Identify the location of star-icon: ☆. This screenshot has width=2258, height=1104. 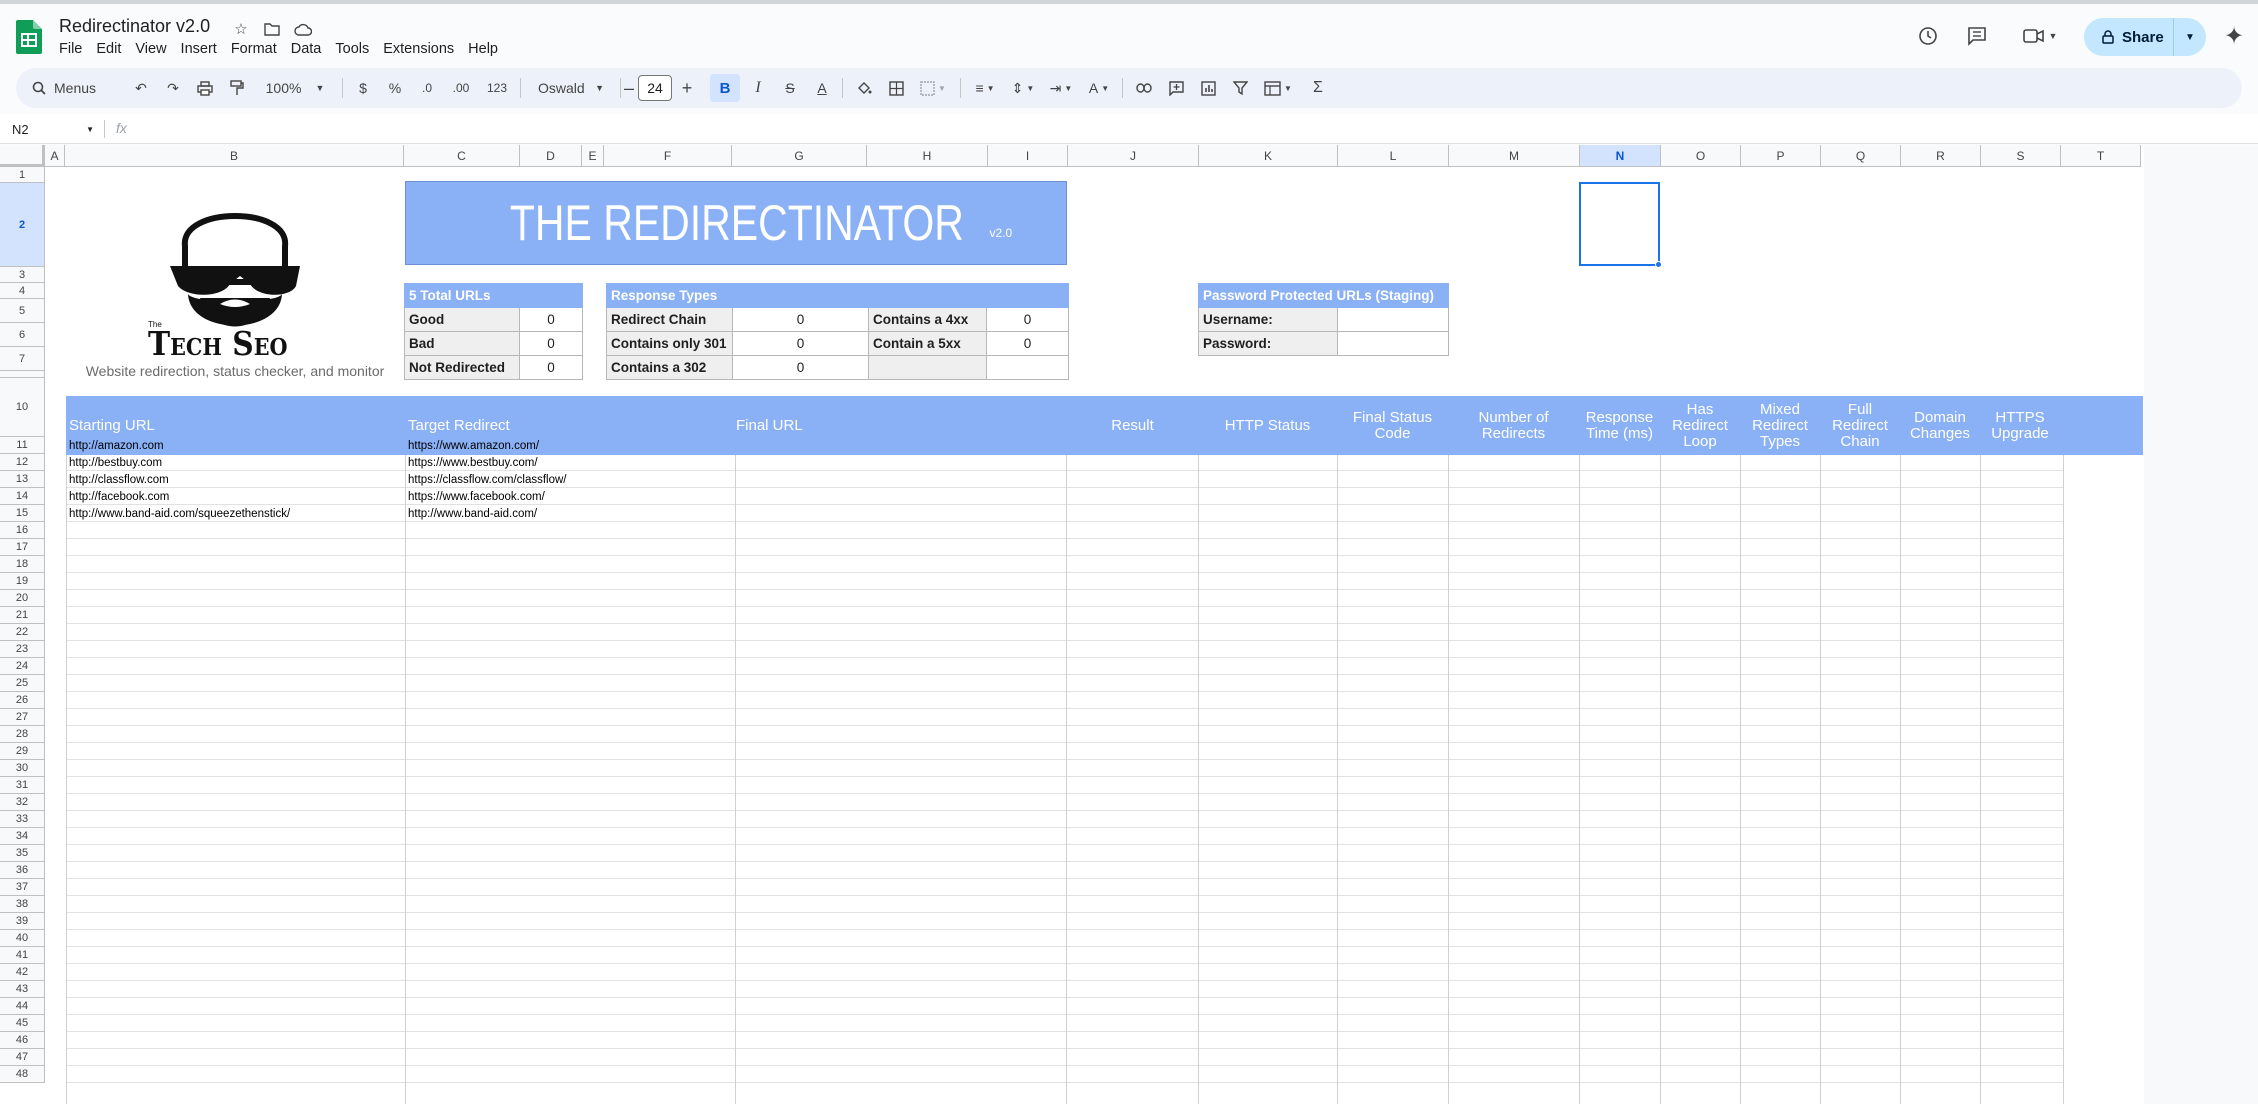
(241, 29).